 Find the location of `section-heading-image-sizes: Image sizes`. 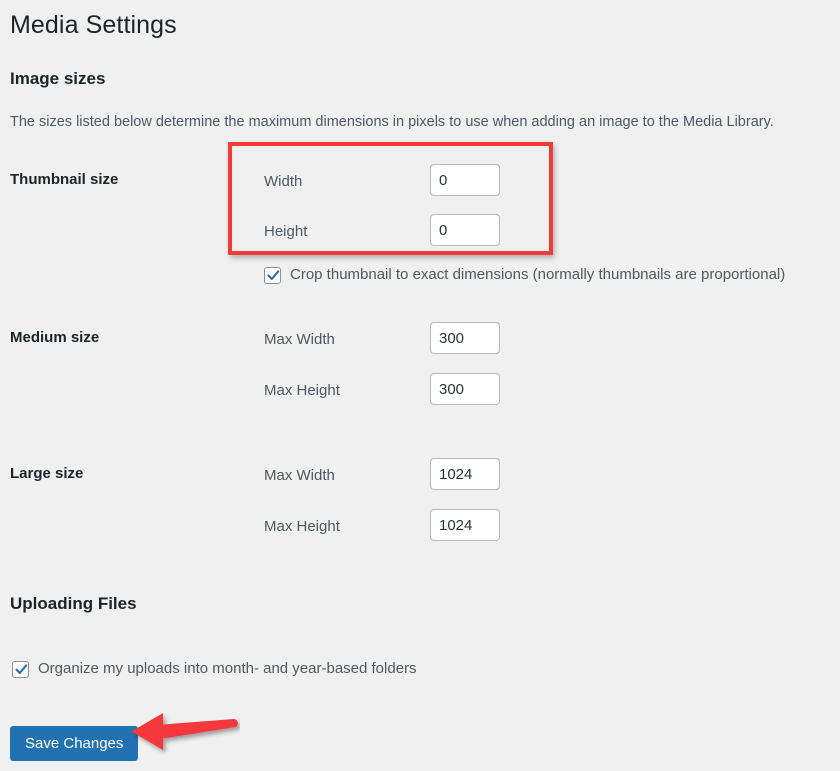

section-heading-image-sizes: Image sizes is located at coordinates (58, 78).